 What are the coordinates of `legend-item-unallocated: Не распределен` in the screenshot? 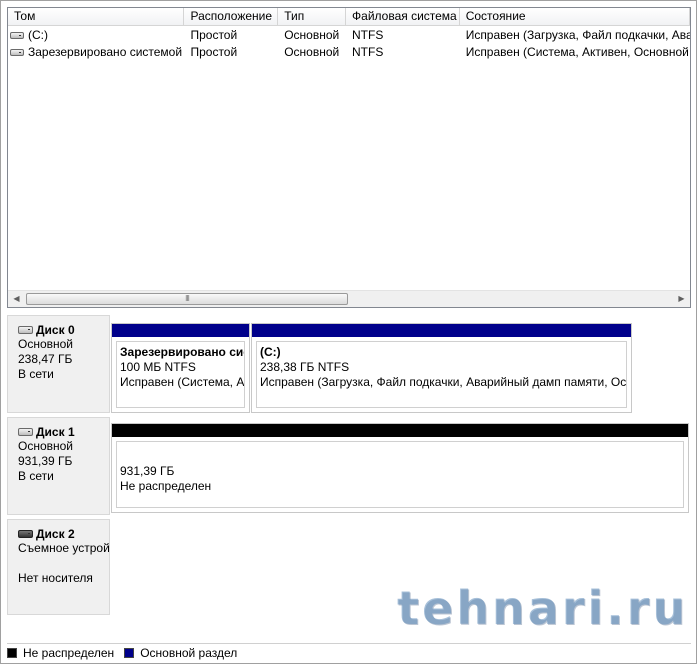 It's located at (60, 653).